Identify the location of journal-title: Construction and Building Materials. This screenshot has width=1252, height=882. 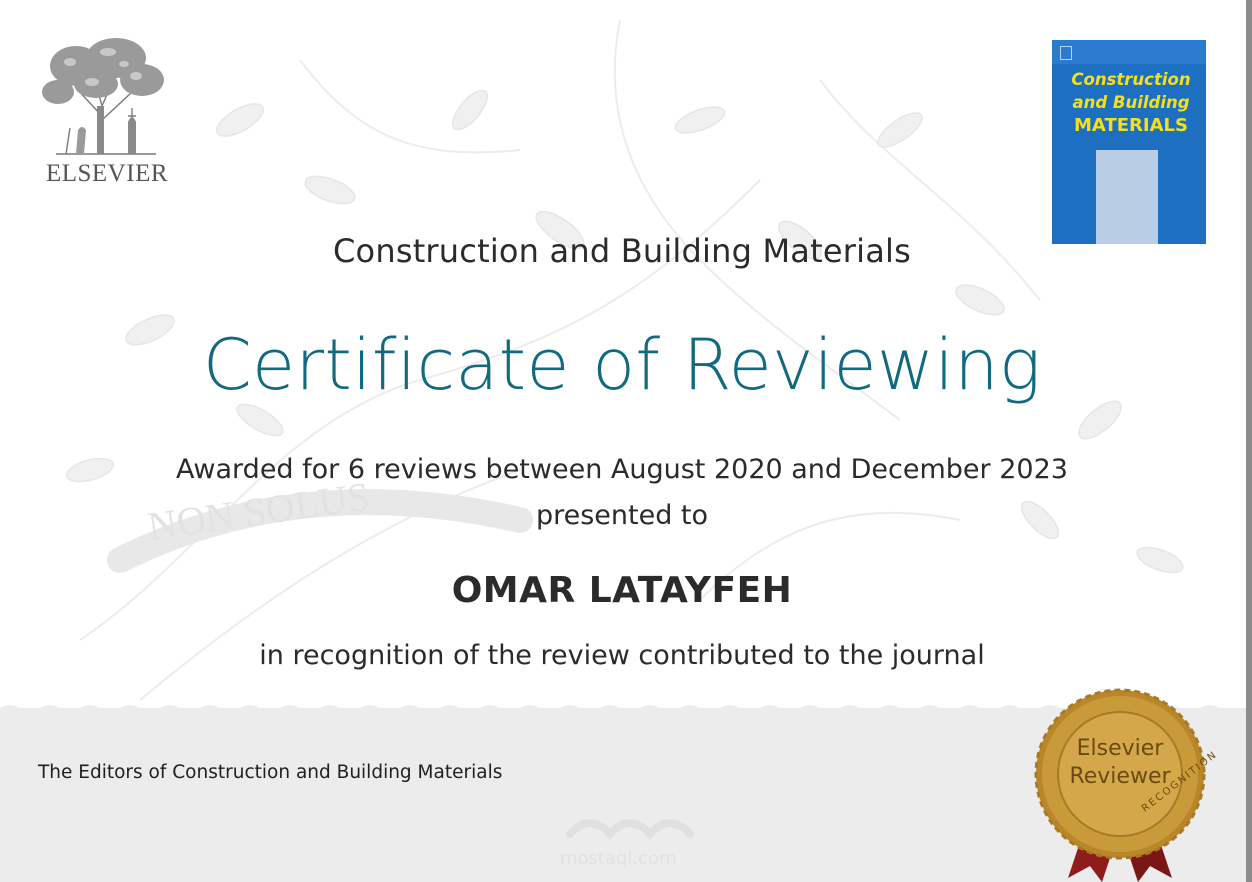
(622, 251).